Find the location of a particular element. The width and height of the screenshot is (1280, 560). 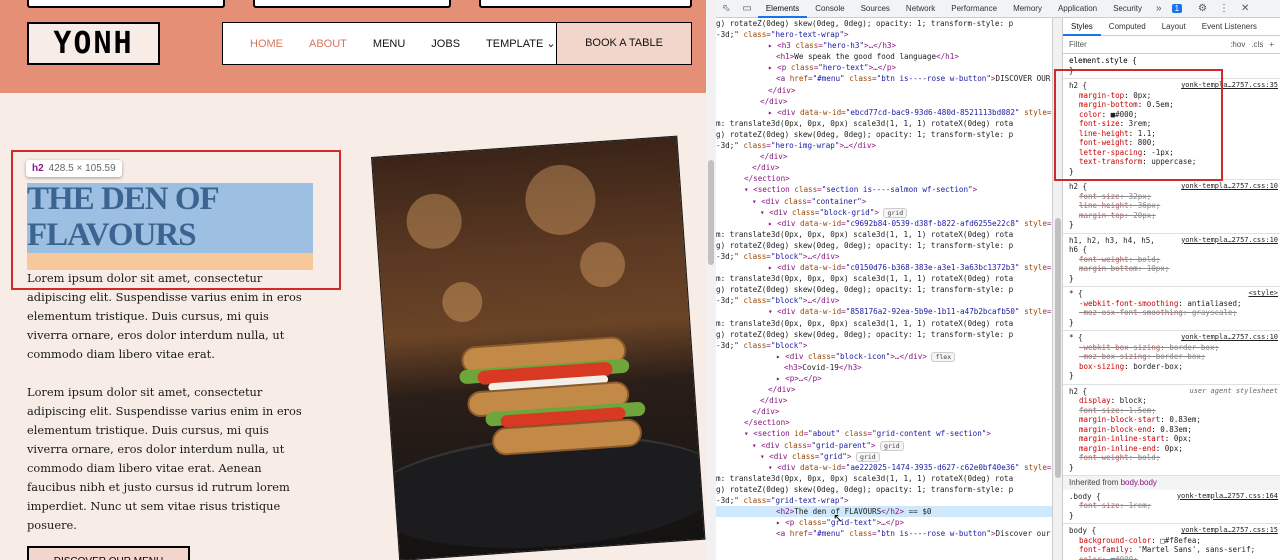

tab-performance: Performance is located at coordinates (974, 9).